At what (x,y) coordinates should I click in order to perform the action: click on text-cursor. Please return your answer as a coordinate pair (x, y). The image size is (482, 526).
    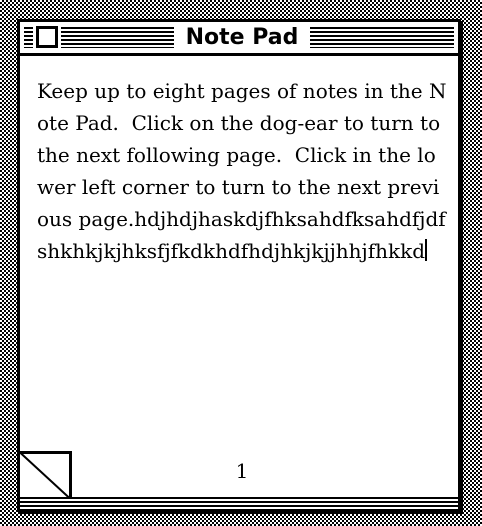
    Looking at the image, I should click on (426, 250).